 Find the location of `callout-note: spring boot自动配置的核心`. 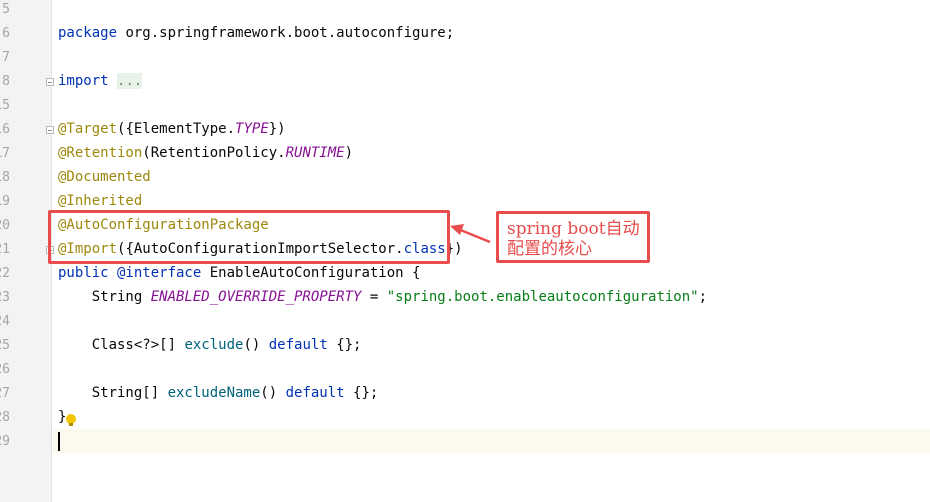

callout-note: spring boot自动配置的核心 is located at coordinates (573, 237).